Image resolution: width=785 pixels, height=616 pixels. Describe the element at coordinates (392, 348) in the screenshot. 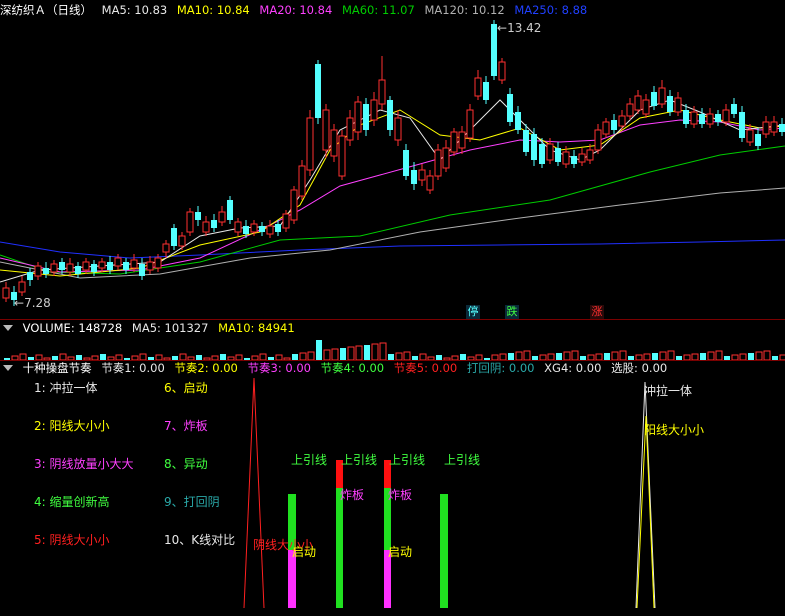

I see `volume-chart` at that location.